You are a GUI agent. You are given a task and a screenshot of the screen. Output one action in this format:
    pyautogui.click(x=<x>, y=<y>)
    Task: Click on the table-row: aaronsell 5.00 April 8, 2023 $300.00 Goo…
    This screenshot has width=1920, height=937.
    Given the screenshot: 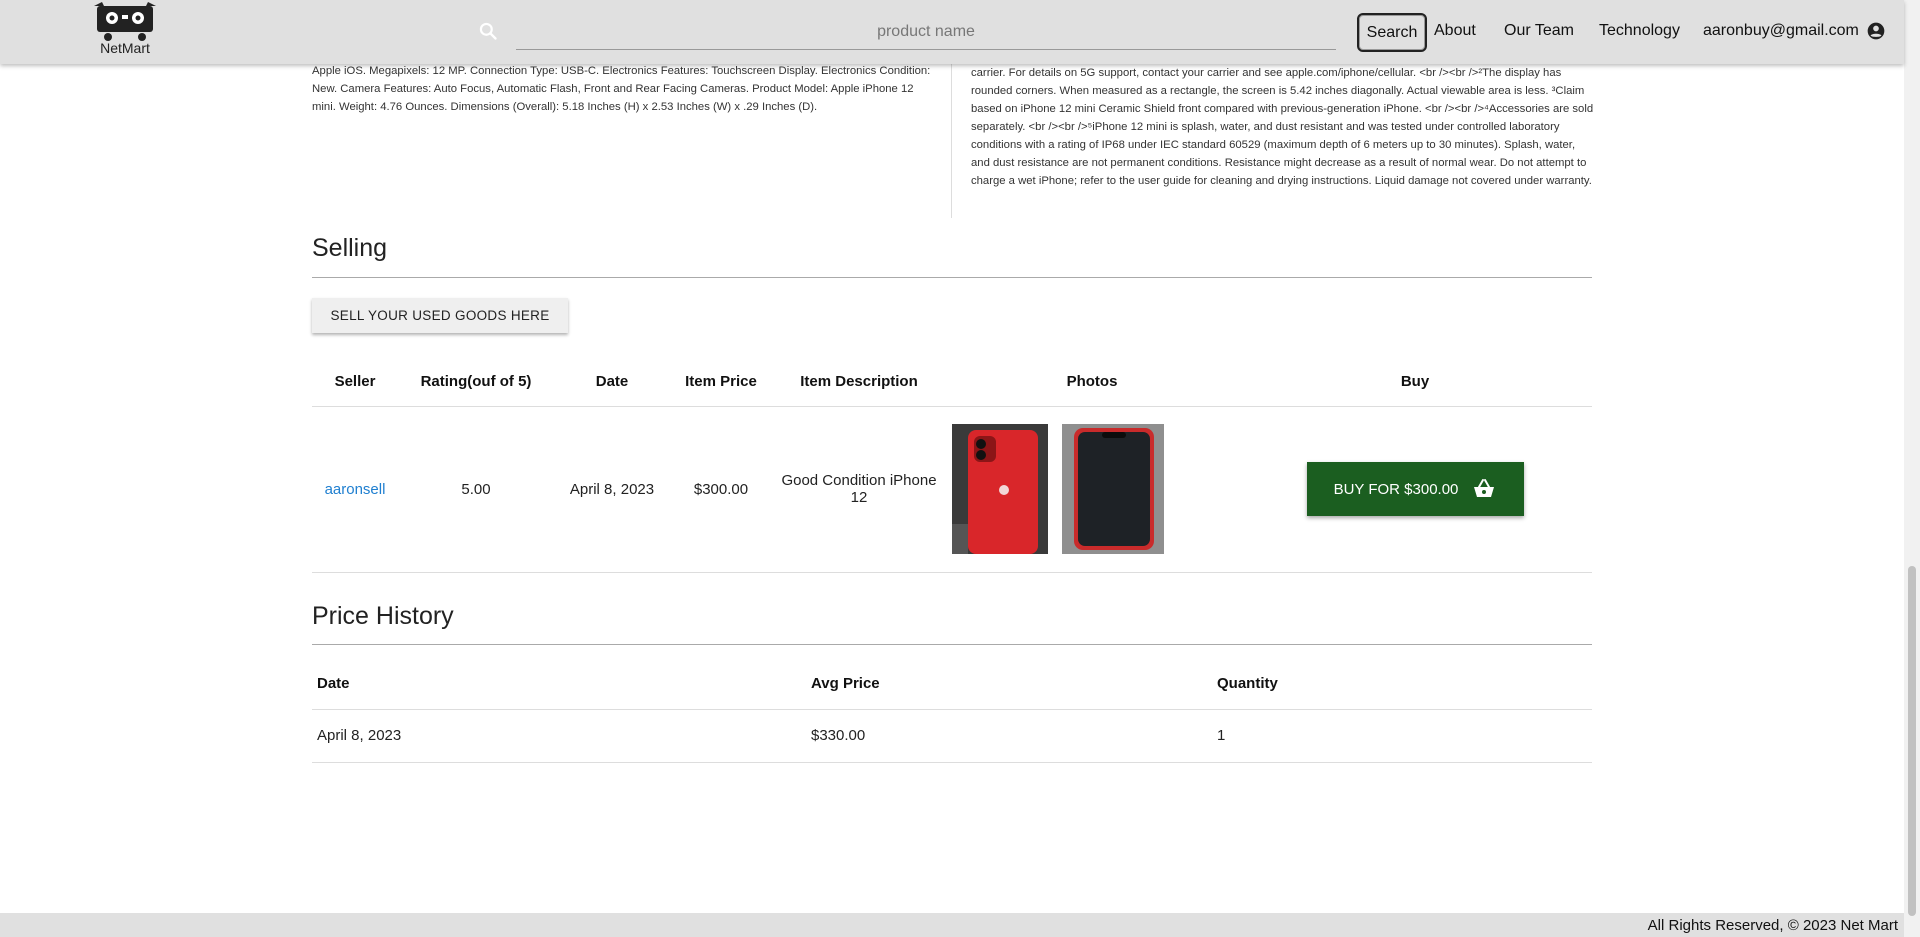 What is the action you would take?
    pyautogui.click(x=952, y=489)
    